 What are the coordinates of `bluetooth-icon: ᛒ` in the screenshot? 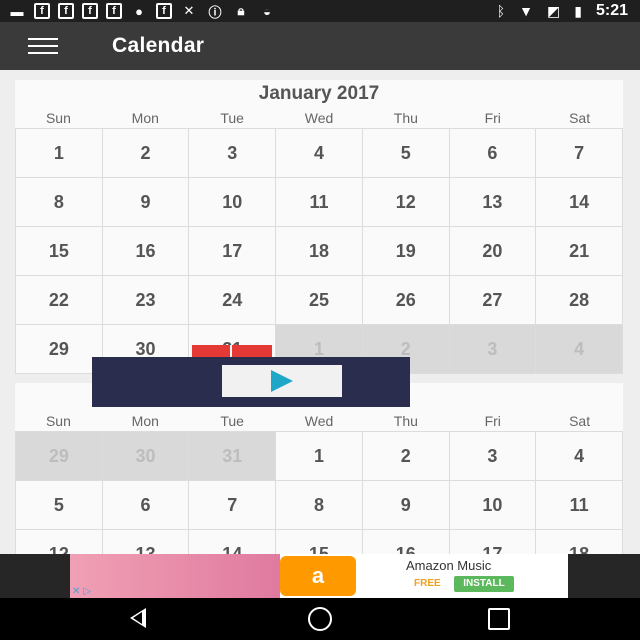 It's located at (501, 11).